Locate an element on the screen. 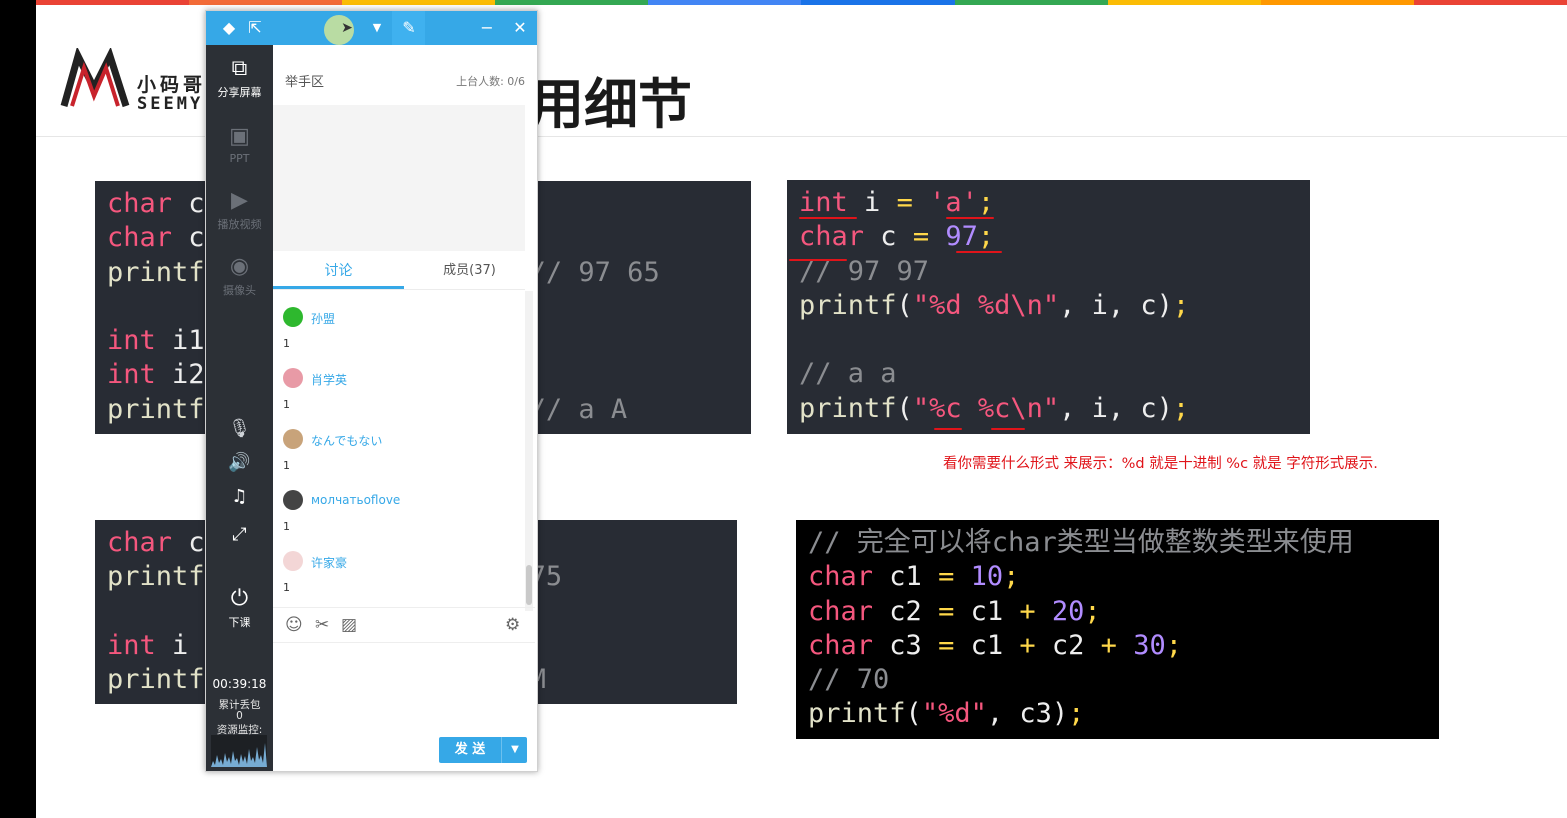 Image resolution: width=1567 pixels, height=818 pixels. end-class-button: ⏻ 下课 is located at coordinates (239, 608).